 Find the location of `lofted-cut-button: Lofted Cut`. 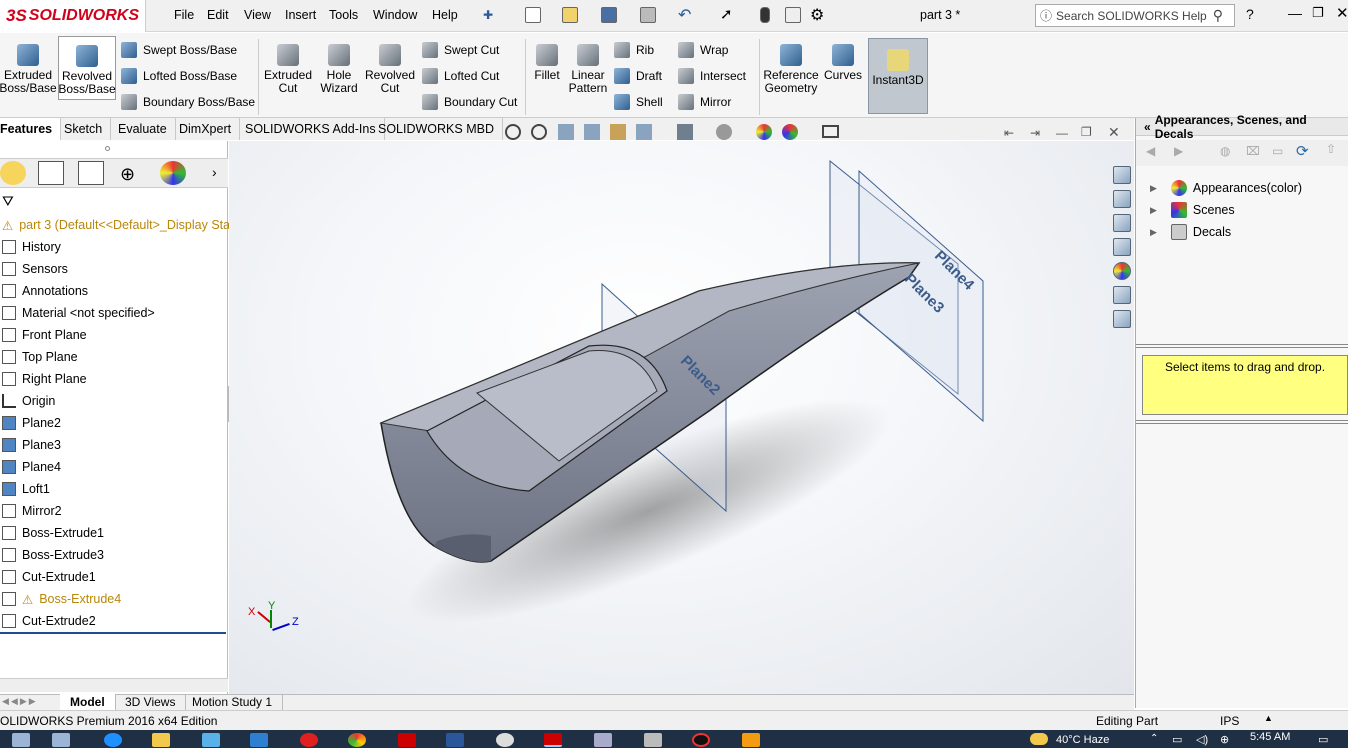

lofted-cut-button: Lofted Cut is located at coordinates (460, 76).